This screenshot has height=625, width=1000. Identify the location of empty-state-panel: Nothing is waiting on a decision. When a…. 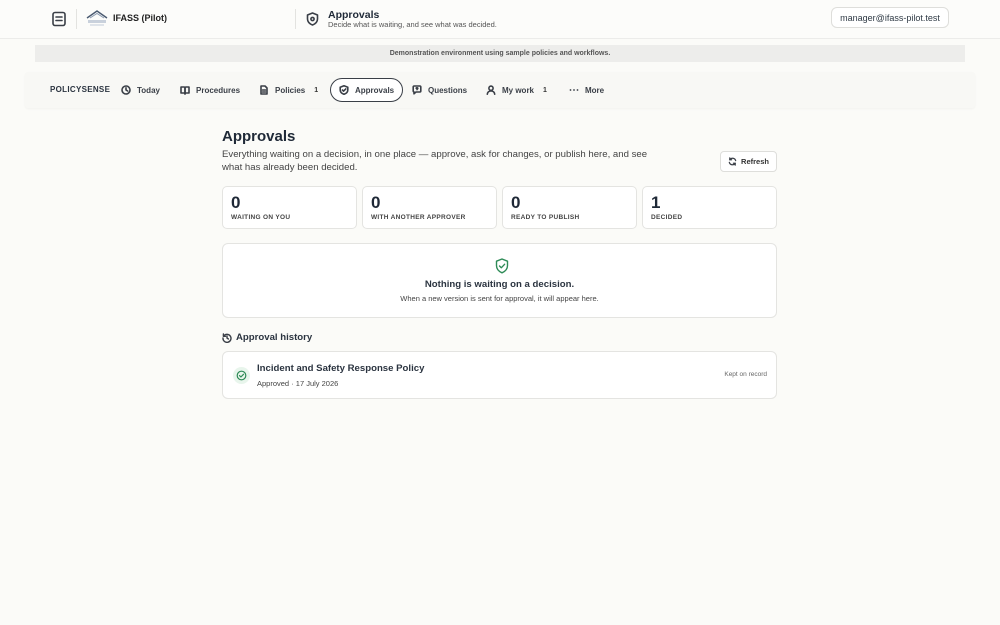
(499, 280).